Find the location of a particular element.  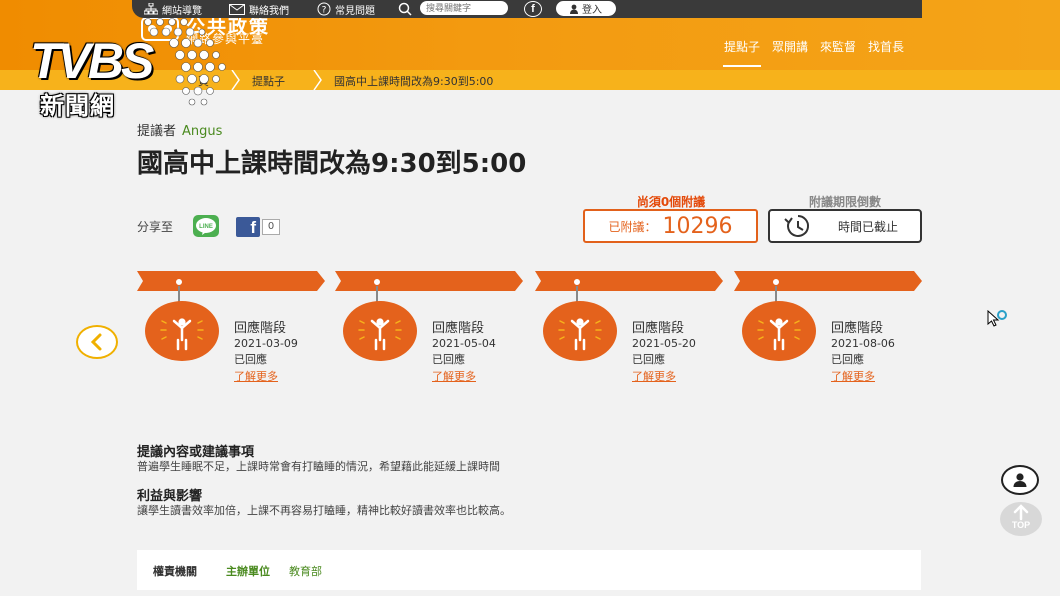

stage-date: 2021-05-04 is located at coordinates (464, 343).